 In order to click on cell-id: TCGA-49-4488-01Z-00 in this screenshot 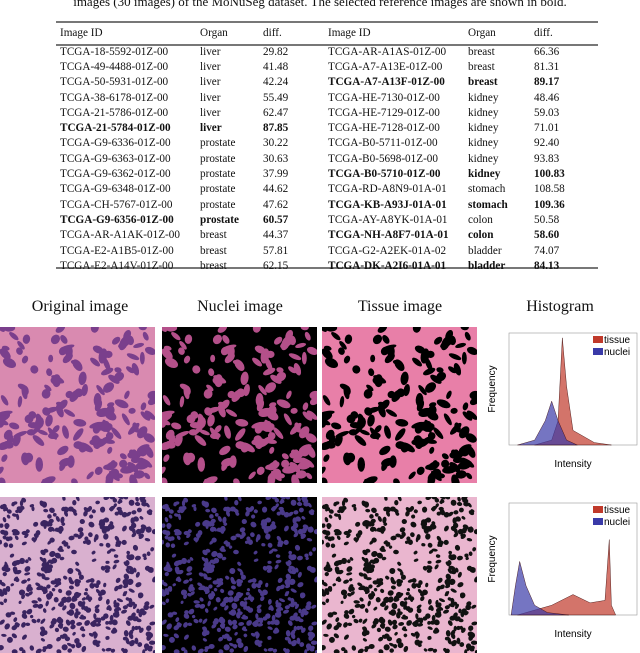, I will do `click(114, 66)`.